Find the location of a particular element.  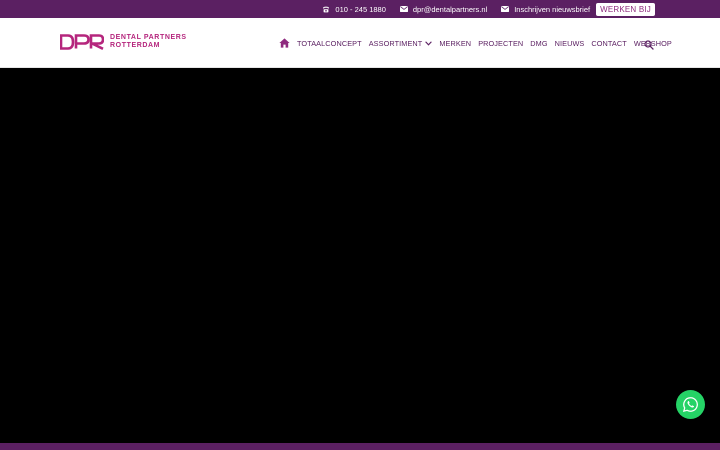

search-button is located at coordinates (649, 46).